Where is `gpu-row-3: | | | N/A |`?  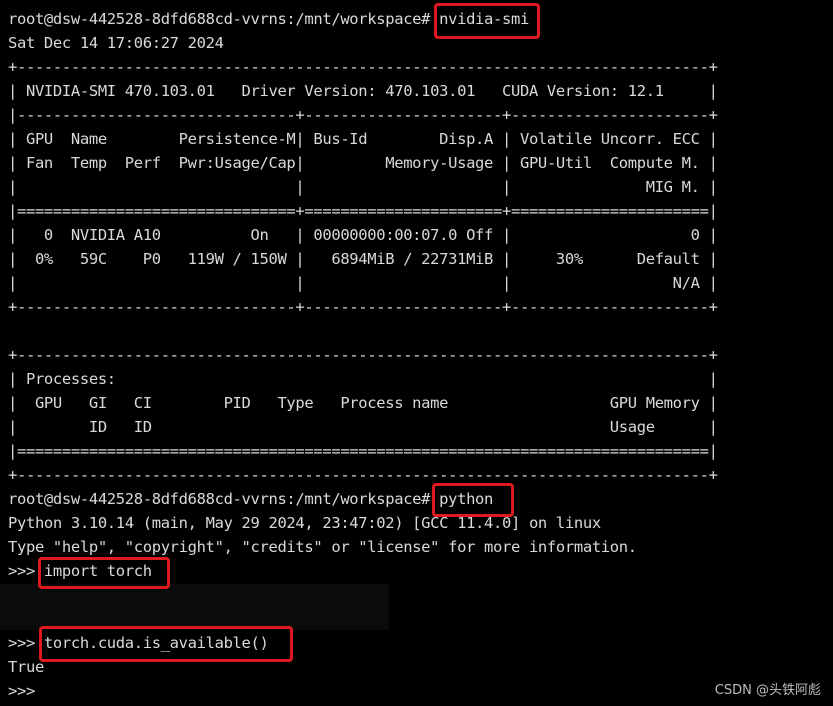 gpu-row-3: | | | N/A | is located at coordinates (363, 283).